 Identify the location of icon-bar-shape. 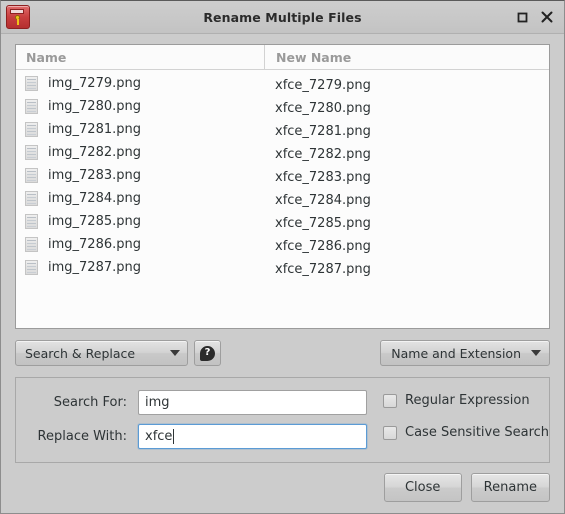
(17, 11).